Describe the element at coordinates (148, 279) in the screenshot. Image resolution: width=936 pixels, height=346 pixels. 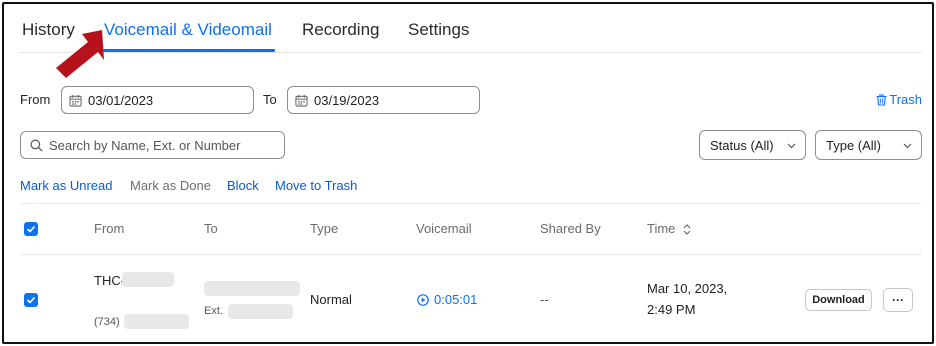
I see `redacted-caller-name` at that location.